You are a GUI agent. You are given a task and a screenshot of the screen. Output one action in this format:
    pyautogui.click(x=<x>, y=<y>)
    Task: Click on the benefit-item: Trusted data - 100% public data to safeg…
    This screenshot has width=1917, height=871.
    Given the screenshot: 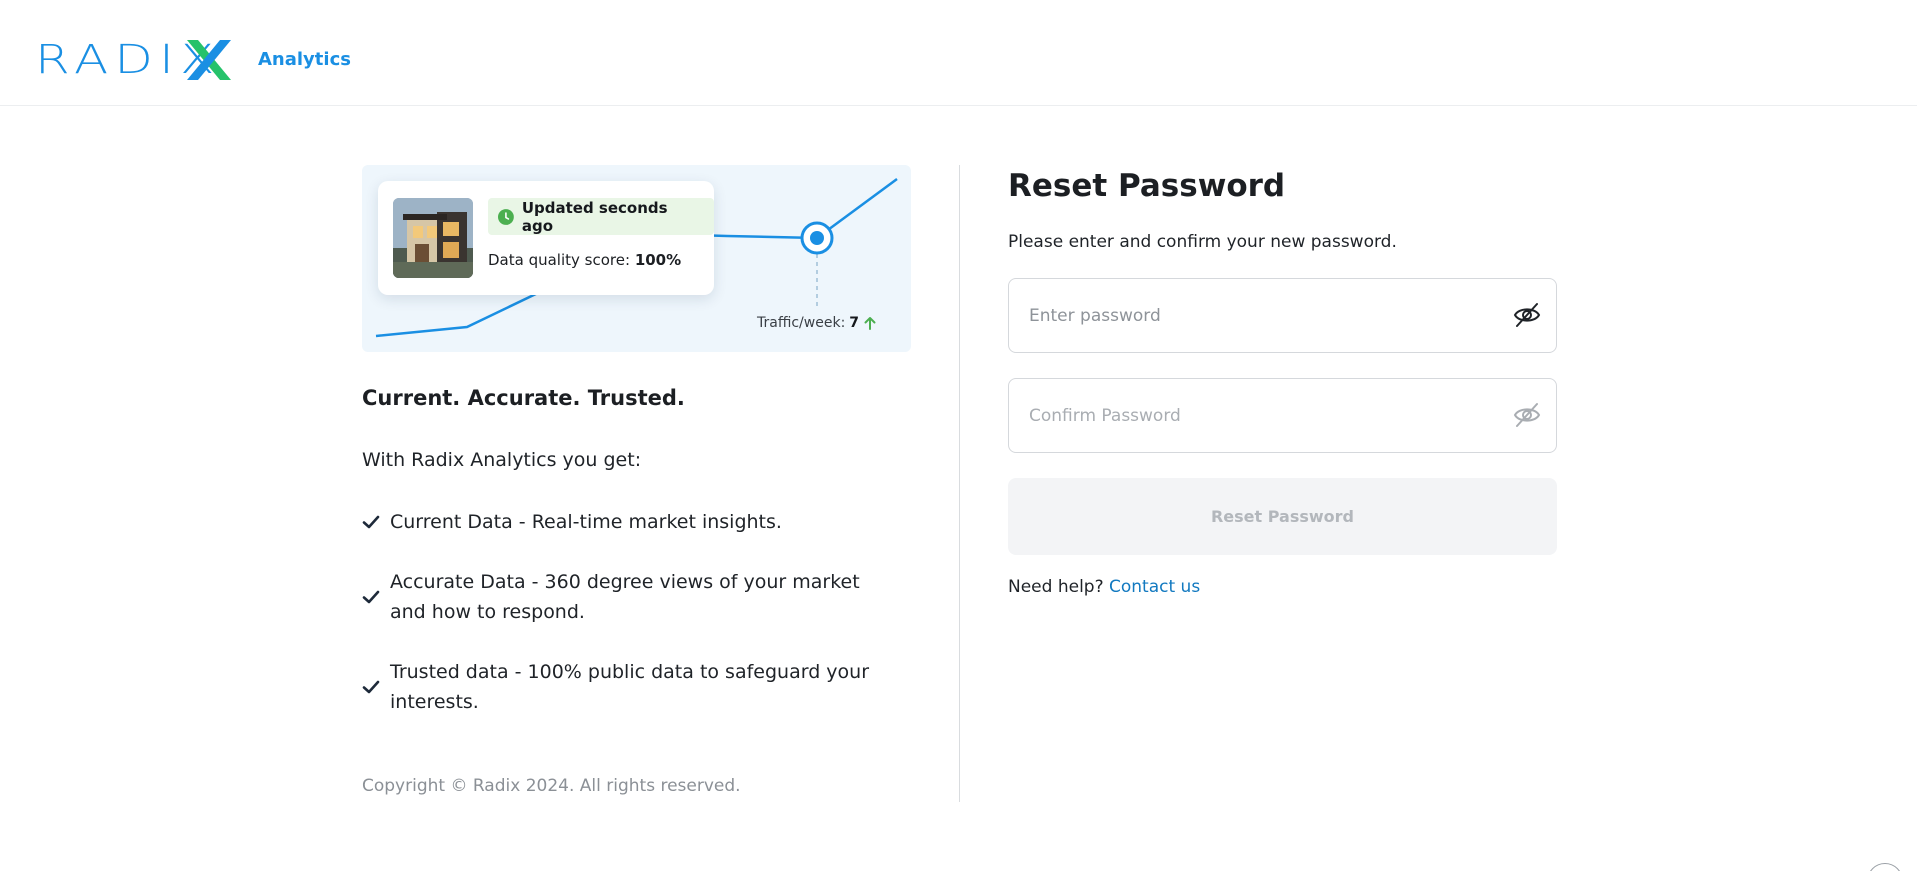 What is the action you would take?
    pyautogui.click(x=627, y=687)
    